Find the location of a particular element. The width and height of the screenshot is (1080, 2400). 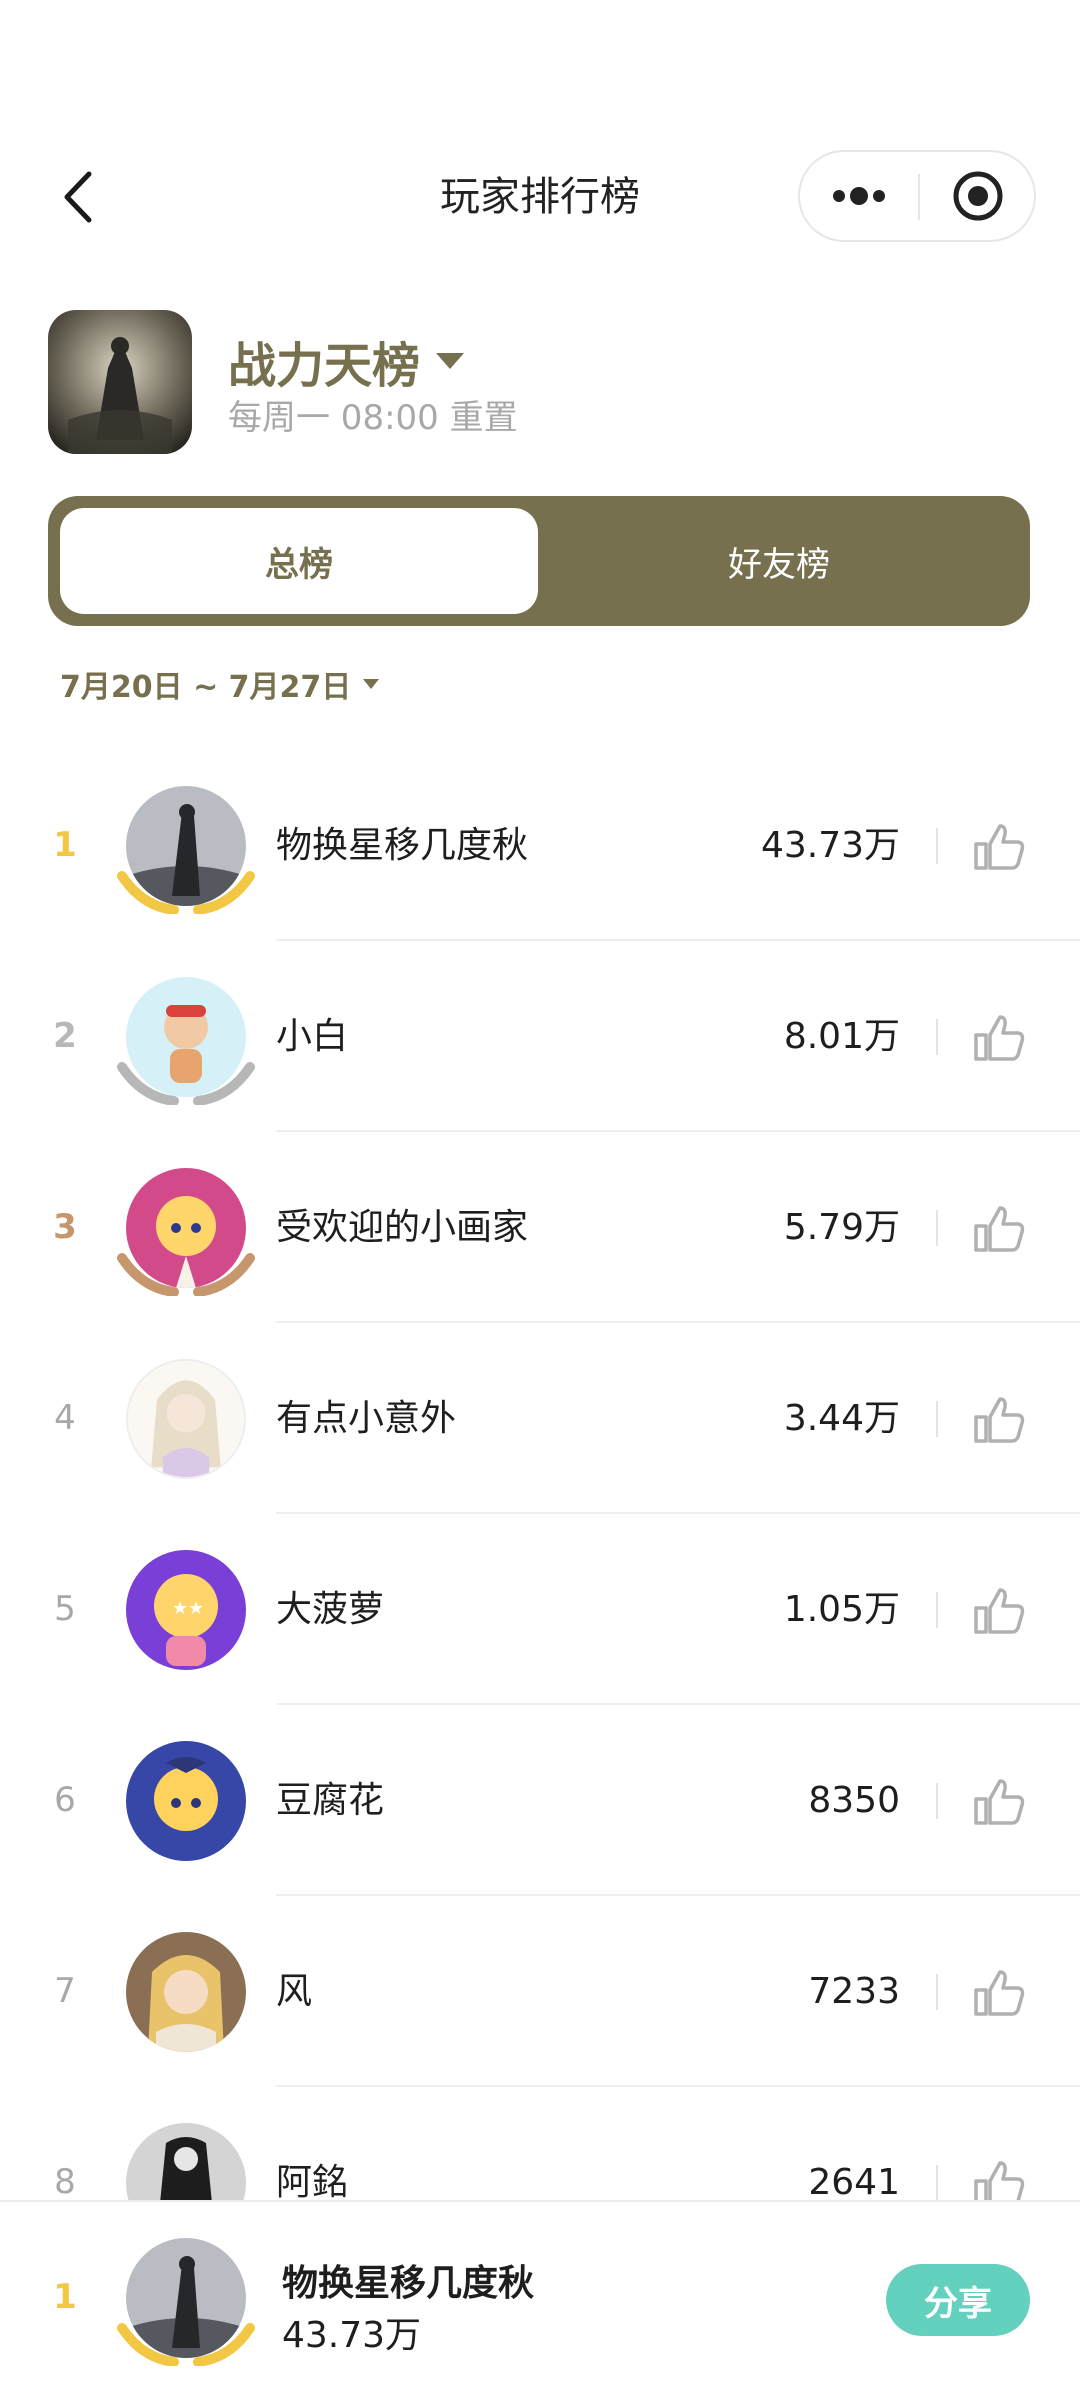

list-item: 4 有点小意外 3.44万 is located at coordinates (540, 1418).